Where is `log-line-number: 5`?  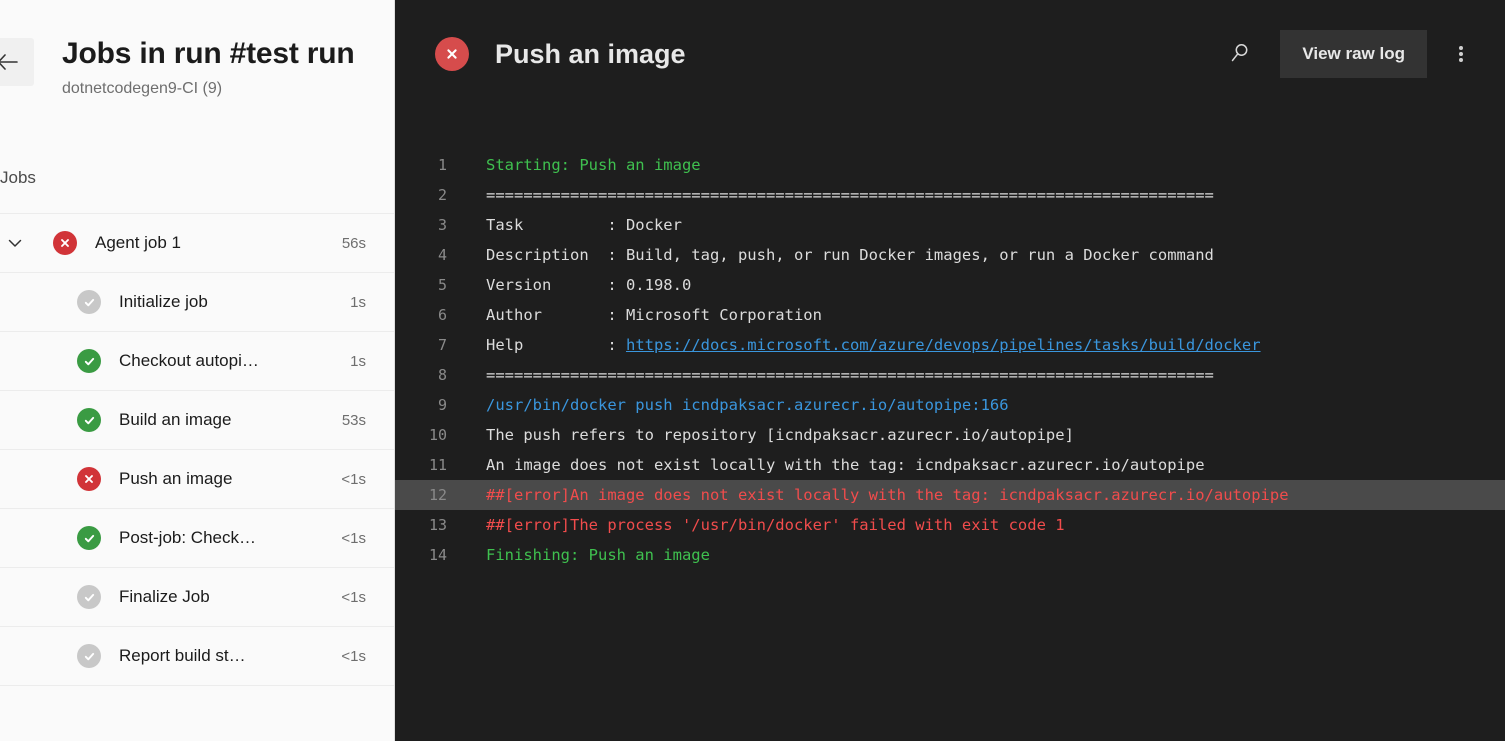 log-line-number: 5 is located at coordinates (442, 285).